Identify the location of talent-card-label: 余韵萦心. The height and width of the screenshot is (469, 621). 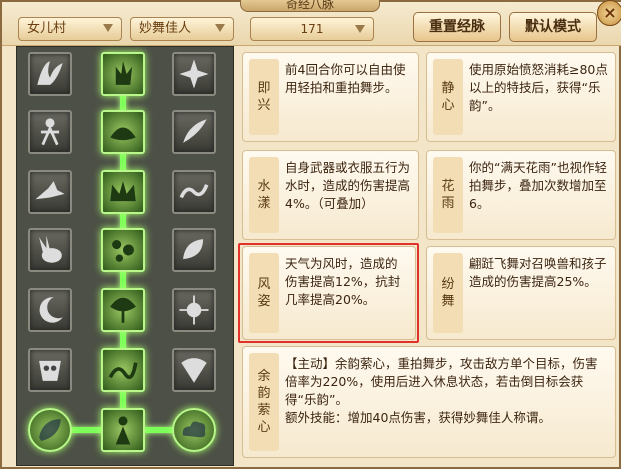
(264, 402).